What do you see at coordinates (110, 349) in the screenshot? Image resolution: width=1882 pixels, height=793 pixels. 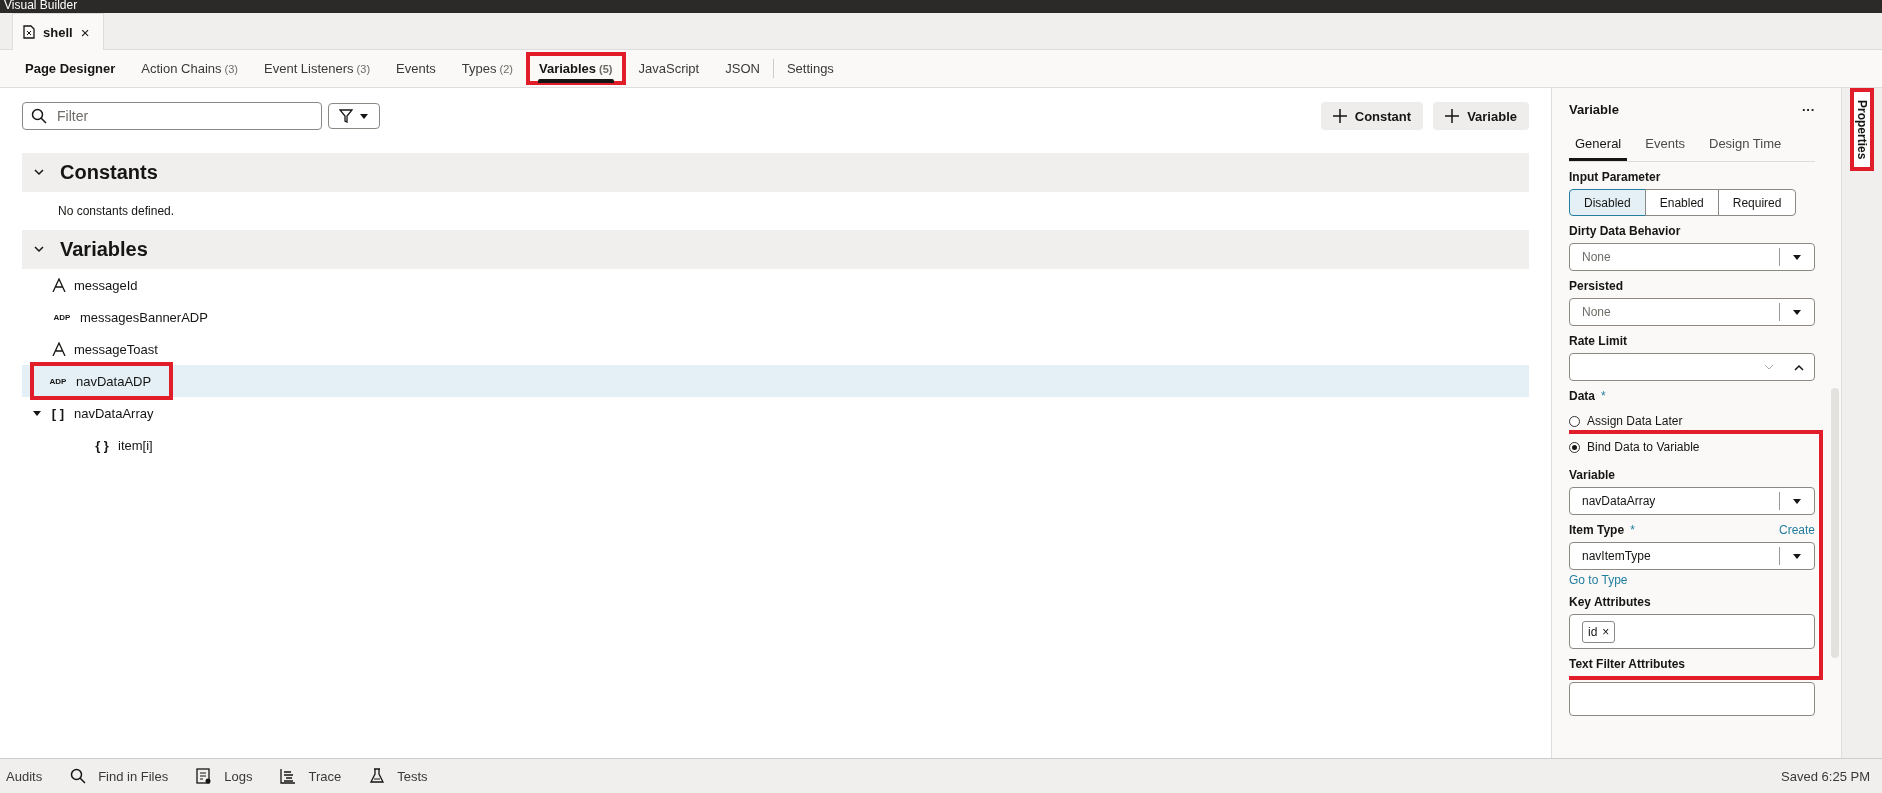 I see `variable-item: messageToast` at bounding box center [110, 349].